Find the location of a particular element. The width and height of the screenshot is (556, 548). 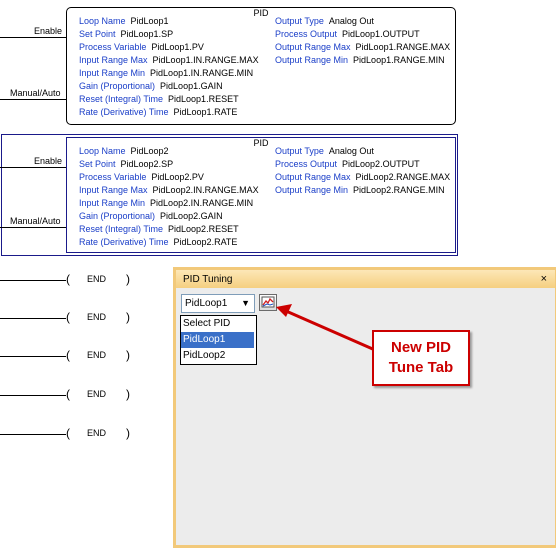

pid-param-key: Input Range Max is located at coordinates (113, 190).